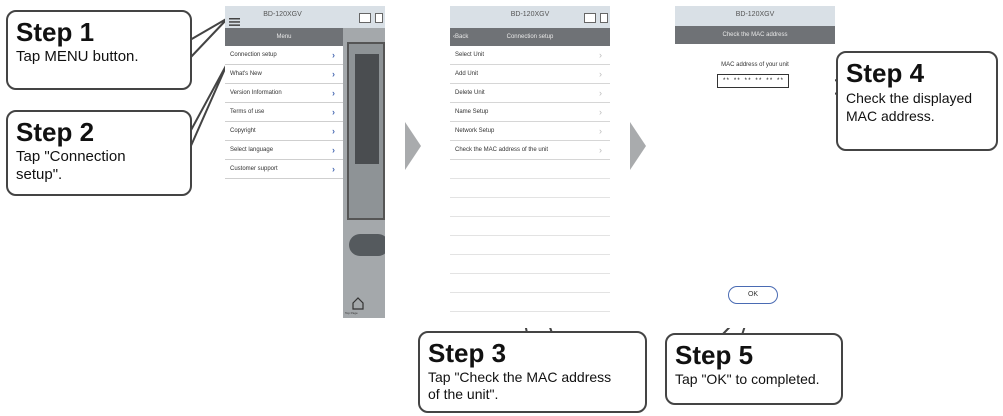  I want to click on nav-title: Connection setup, so click(530, 37).